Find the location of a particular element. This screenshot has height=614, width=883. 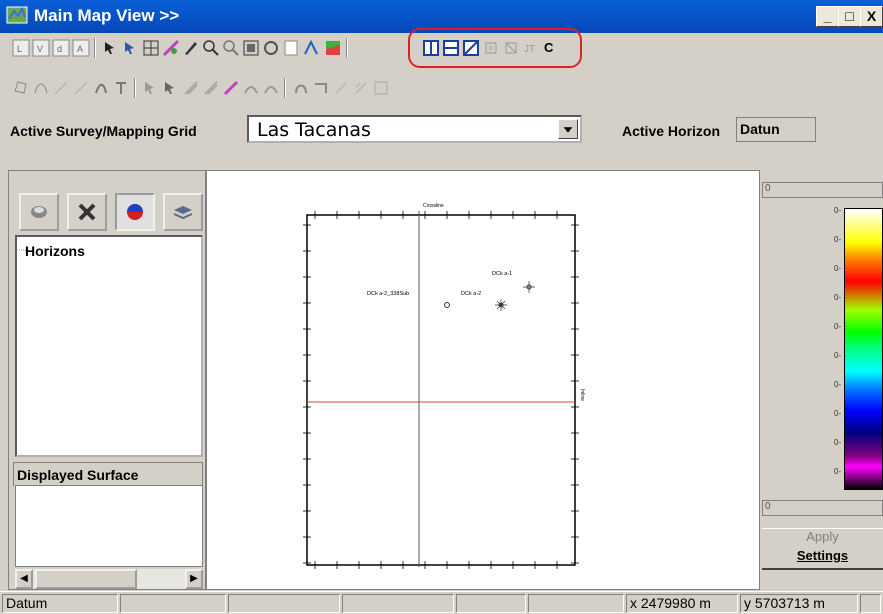

status-y-coord: y 5703713 m is located at coordinates (799, 603).